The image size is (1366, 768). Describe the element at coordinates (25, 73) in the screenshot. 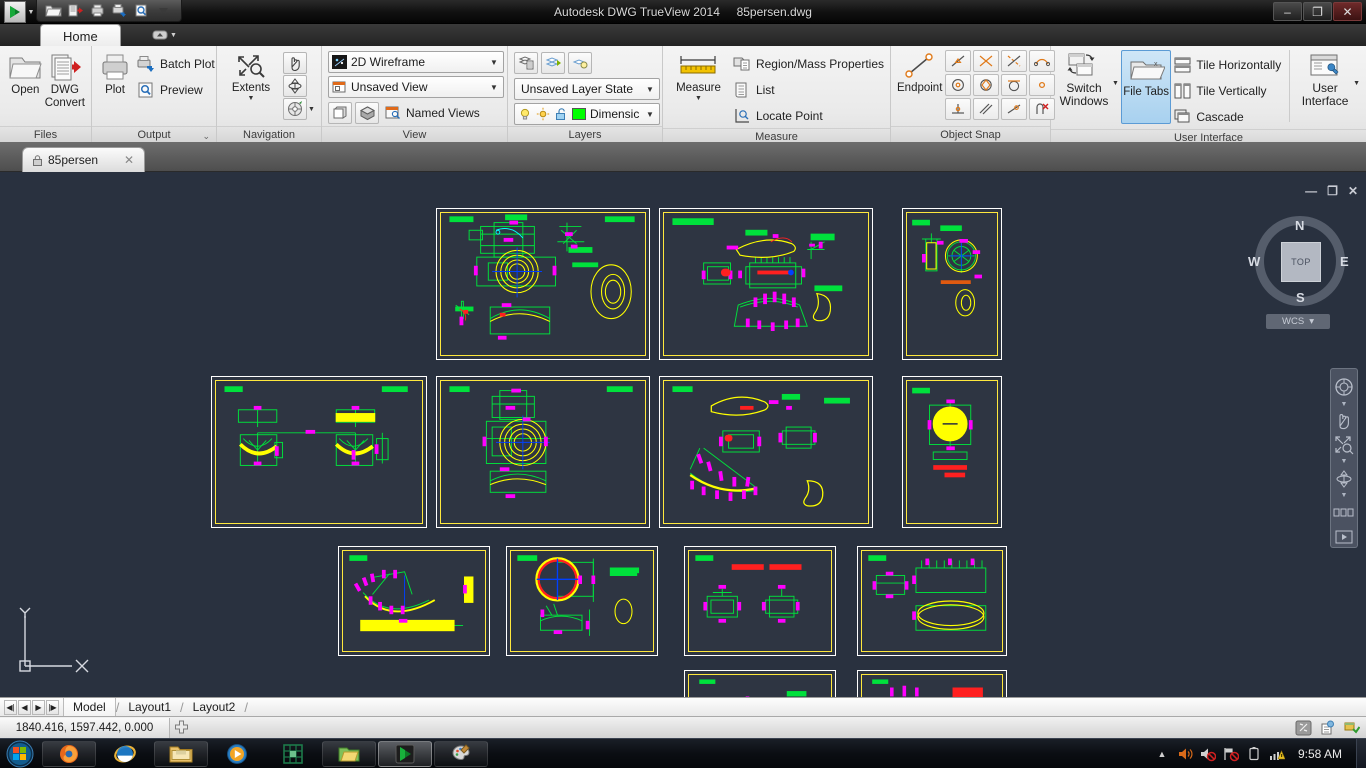

I see `open-button: Open` at that location.